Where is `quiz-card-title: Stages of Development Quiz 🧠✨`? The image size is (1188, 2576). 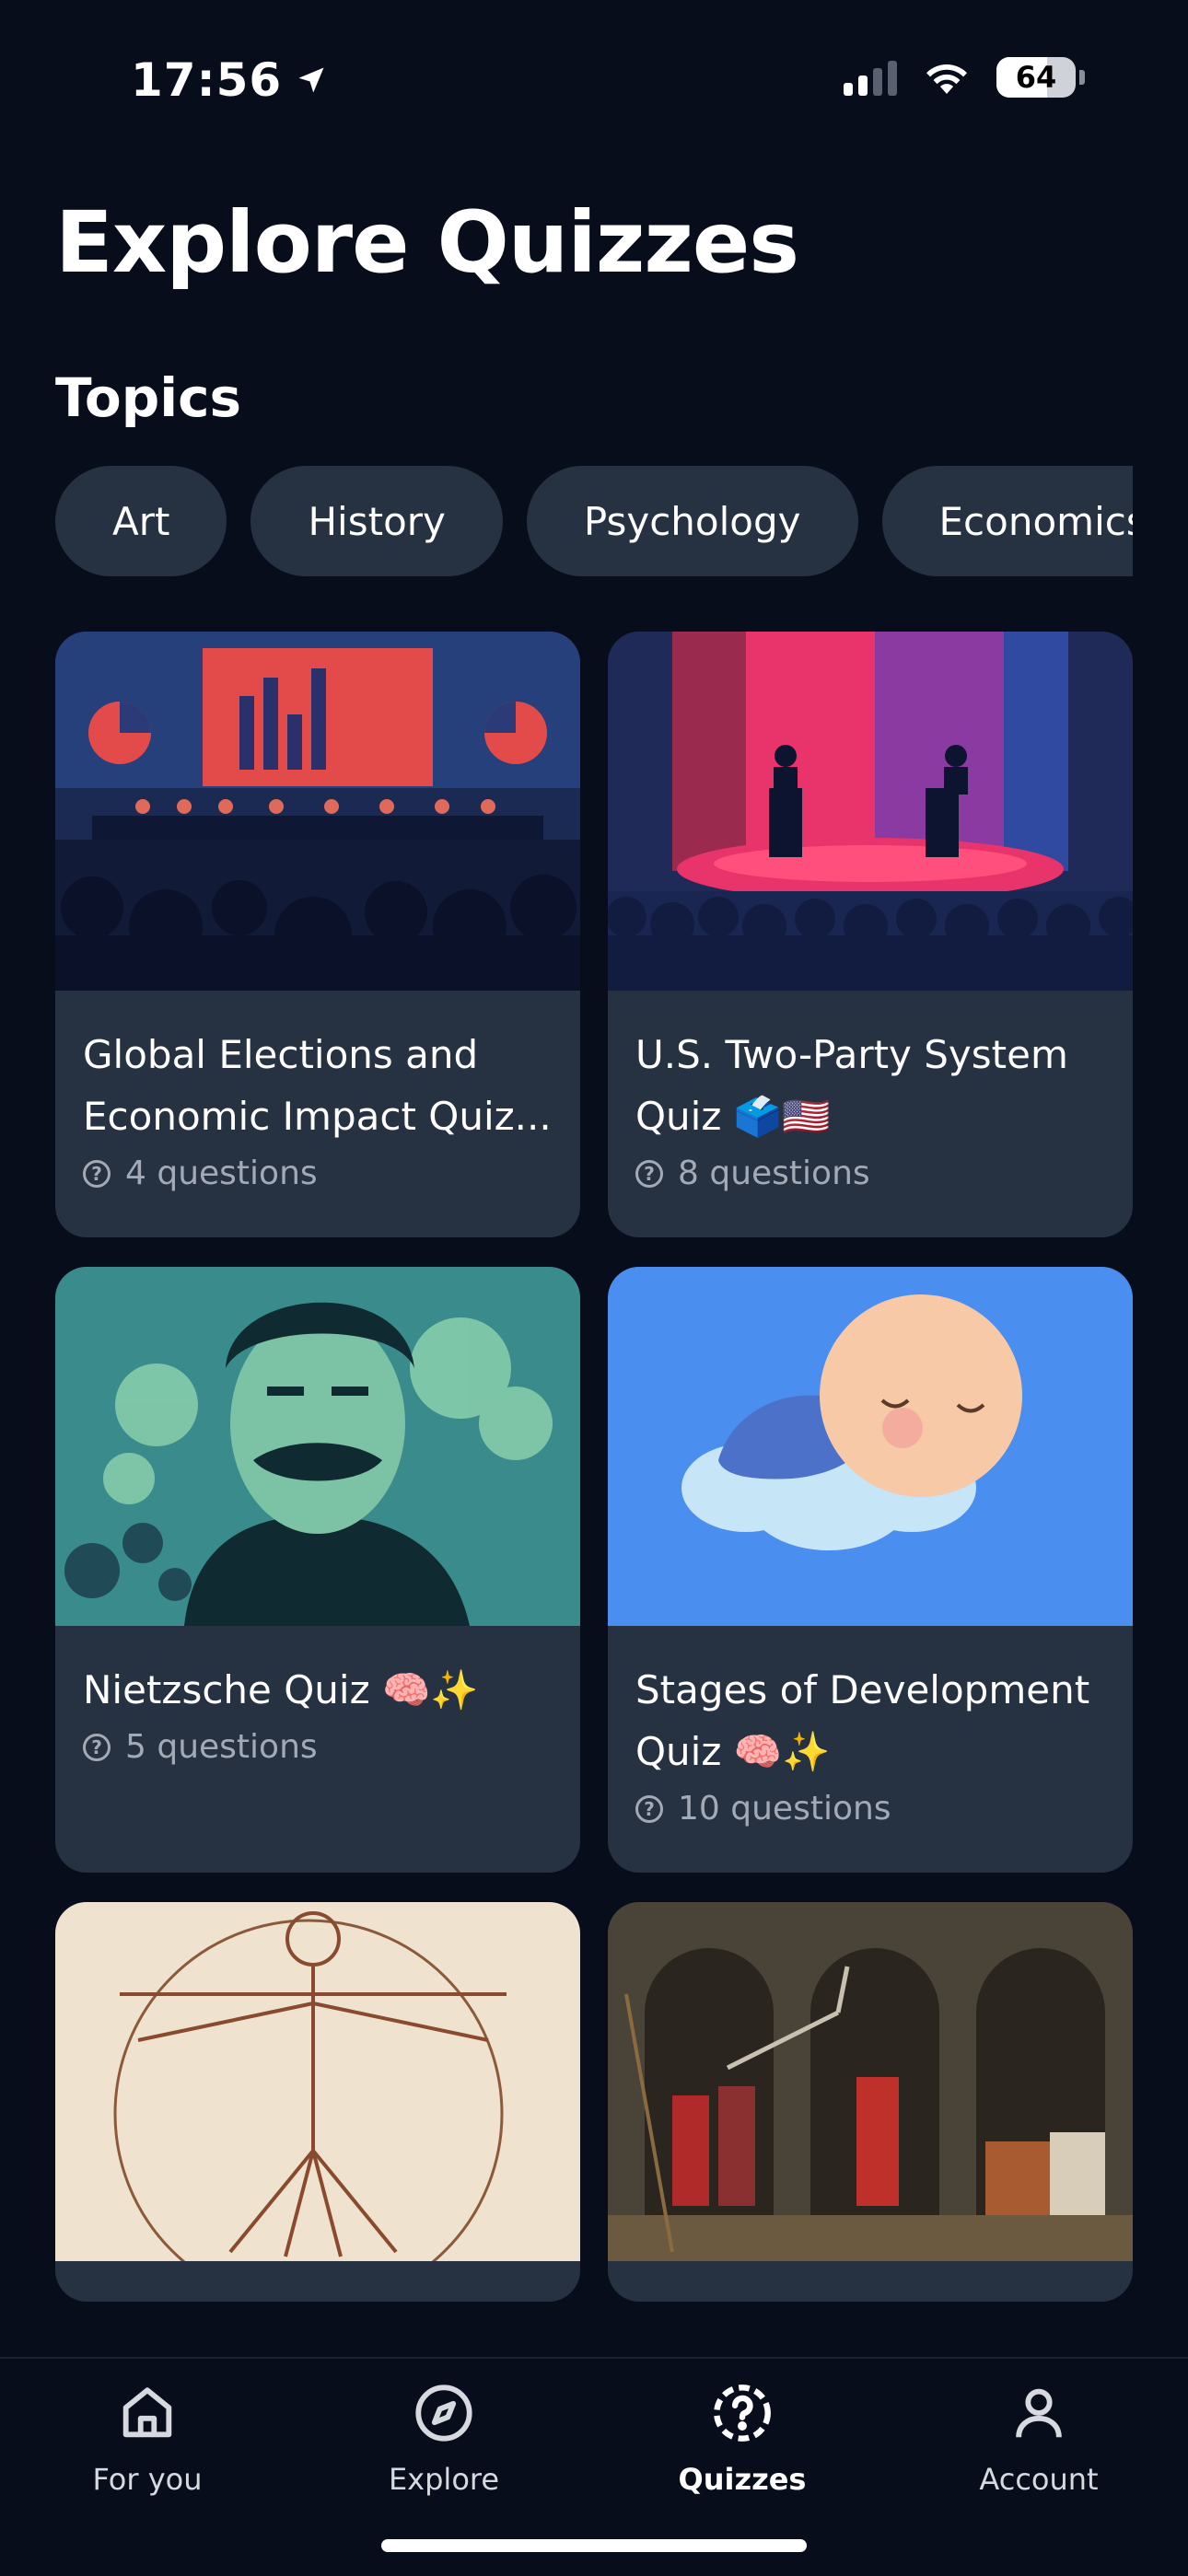 quiz-card-title: Stages of Development Quiz 🧠✨ is located at coordinates (862, 1720).